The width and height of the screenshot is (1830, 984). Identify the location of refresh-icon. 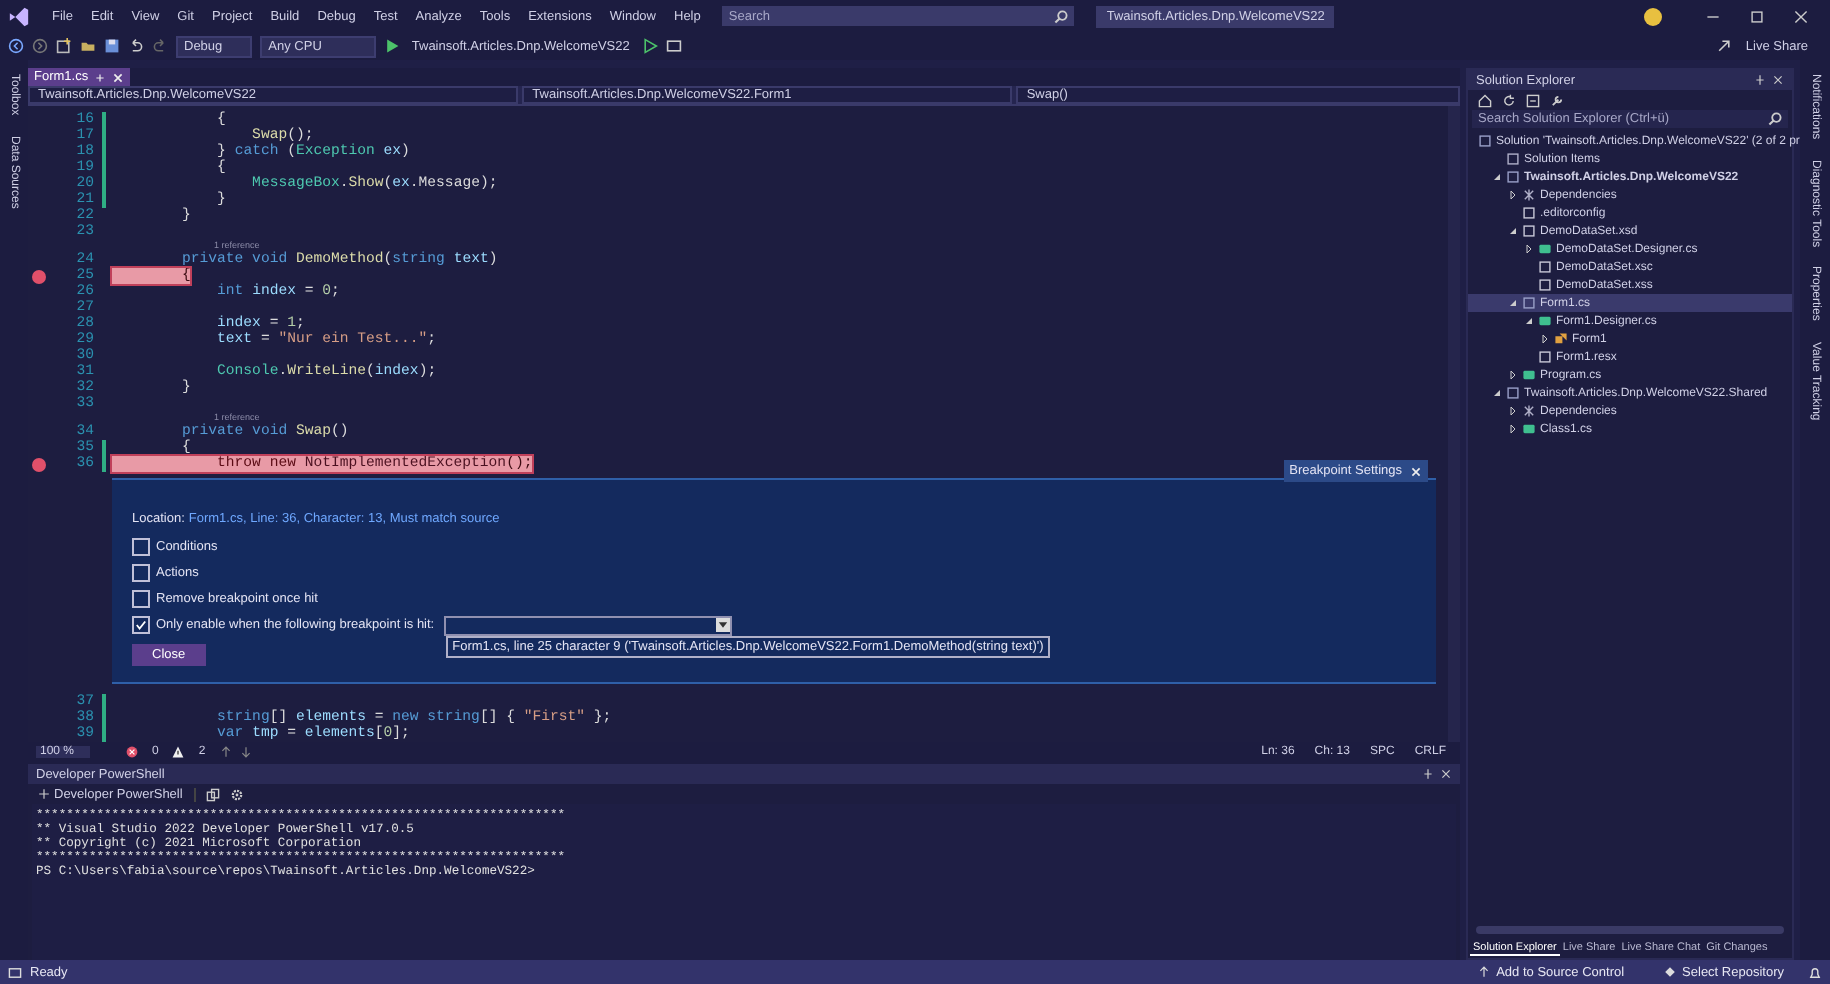
(1509, 100).